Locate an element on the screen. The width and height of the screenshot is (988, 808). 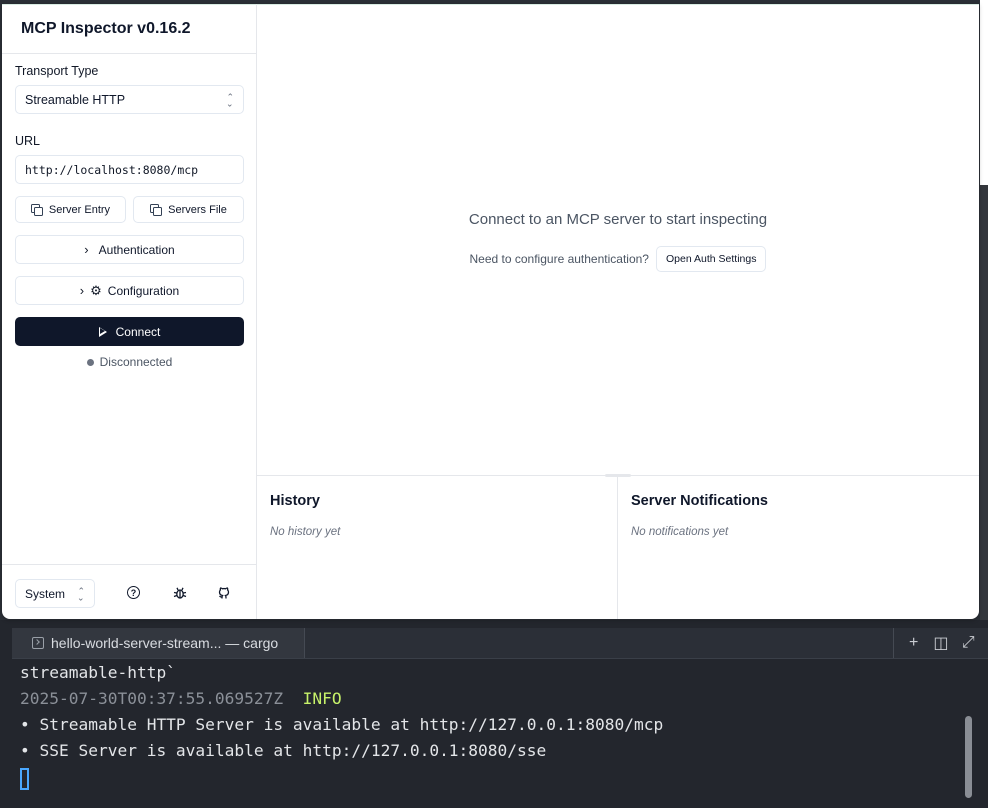
terminal-tab-title: hello-world-server-stream... — cargo is located at coordinates (165, 643).